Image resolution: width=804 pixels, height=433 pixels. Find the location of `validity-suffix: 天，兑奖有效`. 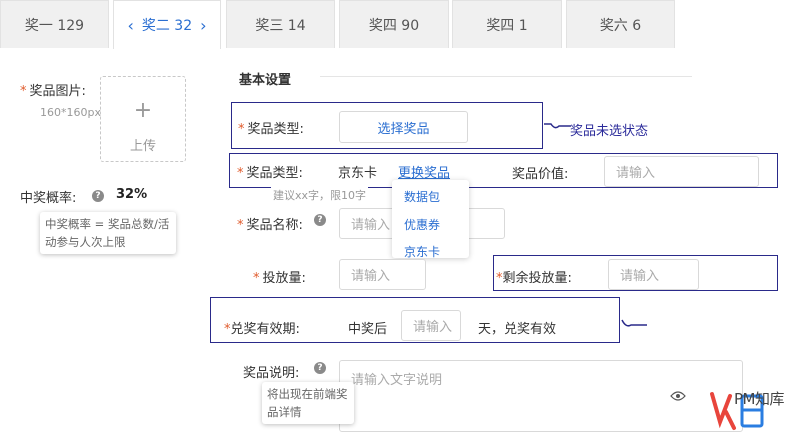

validity-suffix: 天，兑奖有效 is located at coordinates (517, 329).